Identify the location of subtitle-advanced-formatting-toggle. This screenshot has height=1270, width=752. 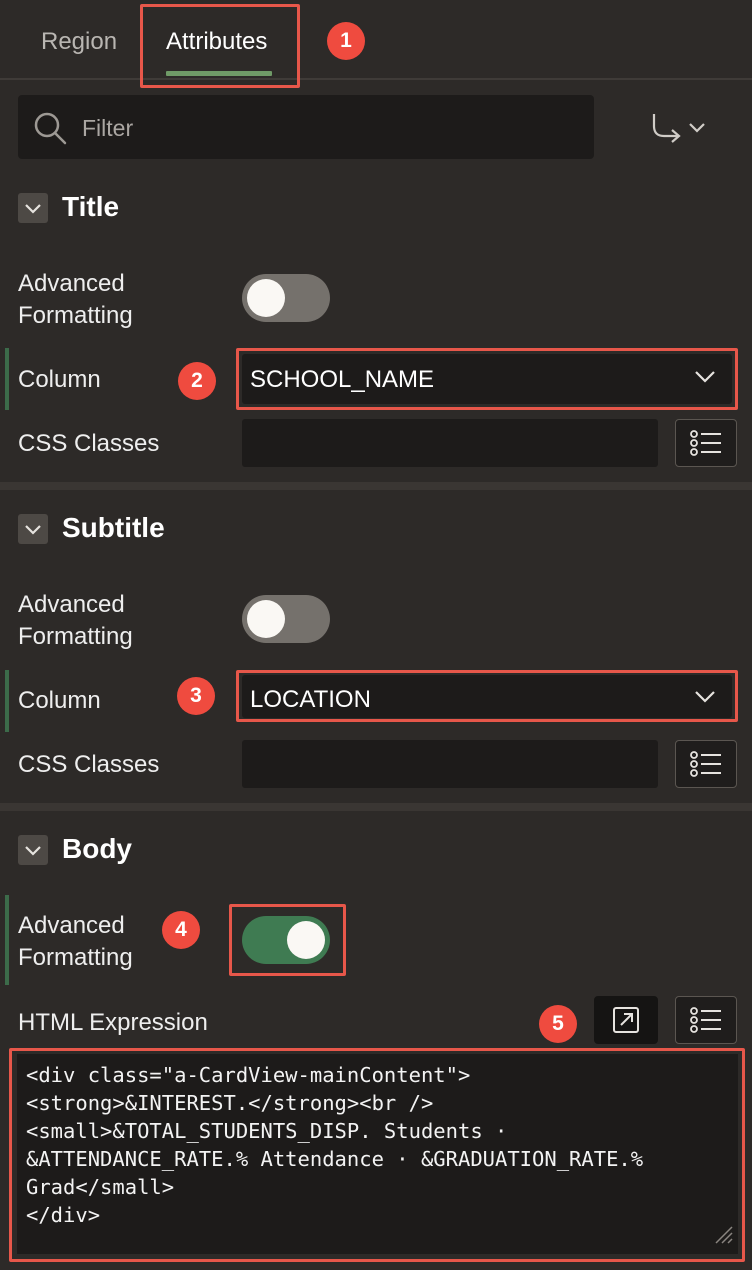
(286, 619).